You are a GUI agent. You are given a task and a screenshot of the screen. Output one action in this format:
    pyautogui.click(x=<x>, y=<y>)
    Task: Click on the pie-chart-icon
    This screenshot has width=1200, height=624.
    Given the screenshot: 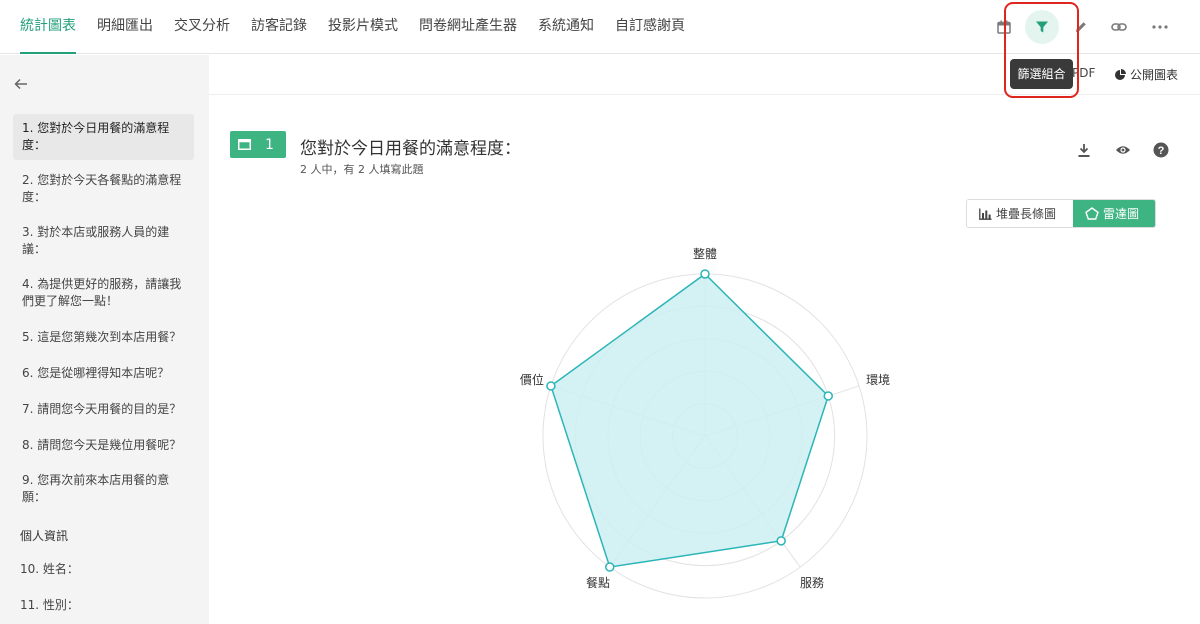 What is the action you would take?
    pyautogui.click(x=1120, y=74)
    